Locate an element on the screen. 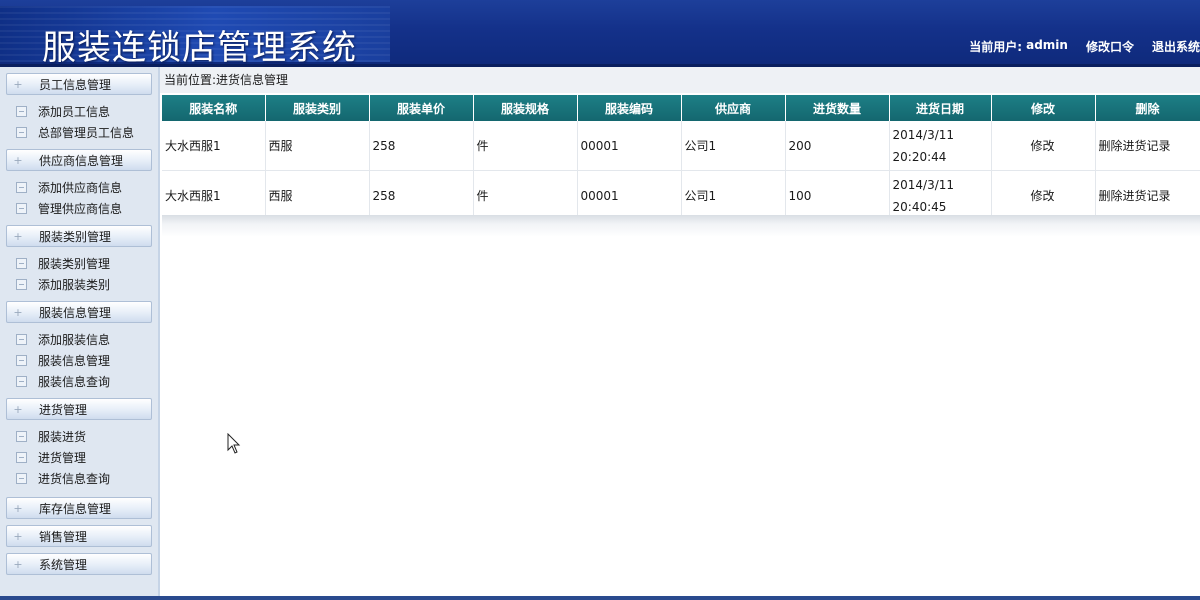  column-header: 删除 is located at coordinates (1147, 108).